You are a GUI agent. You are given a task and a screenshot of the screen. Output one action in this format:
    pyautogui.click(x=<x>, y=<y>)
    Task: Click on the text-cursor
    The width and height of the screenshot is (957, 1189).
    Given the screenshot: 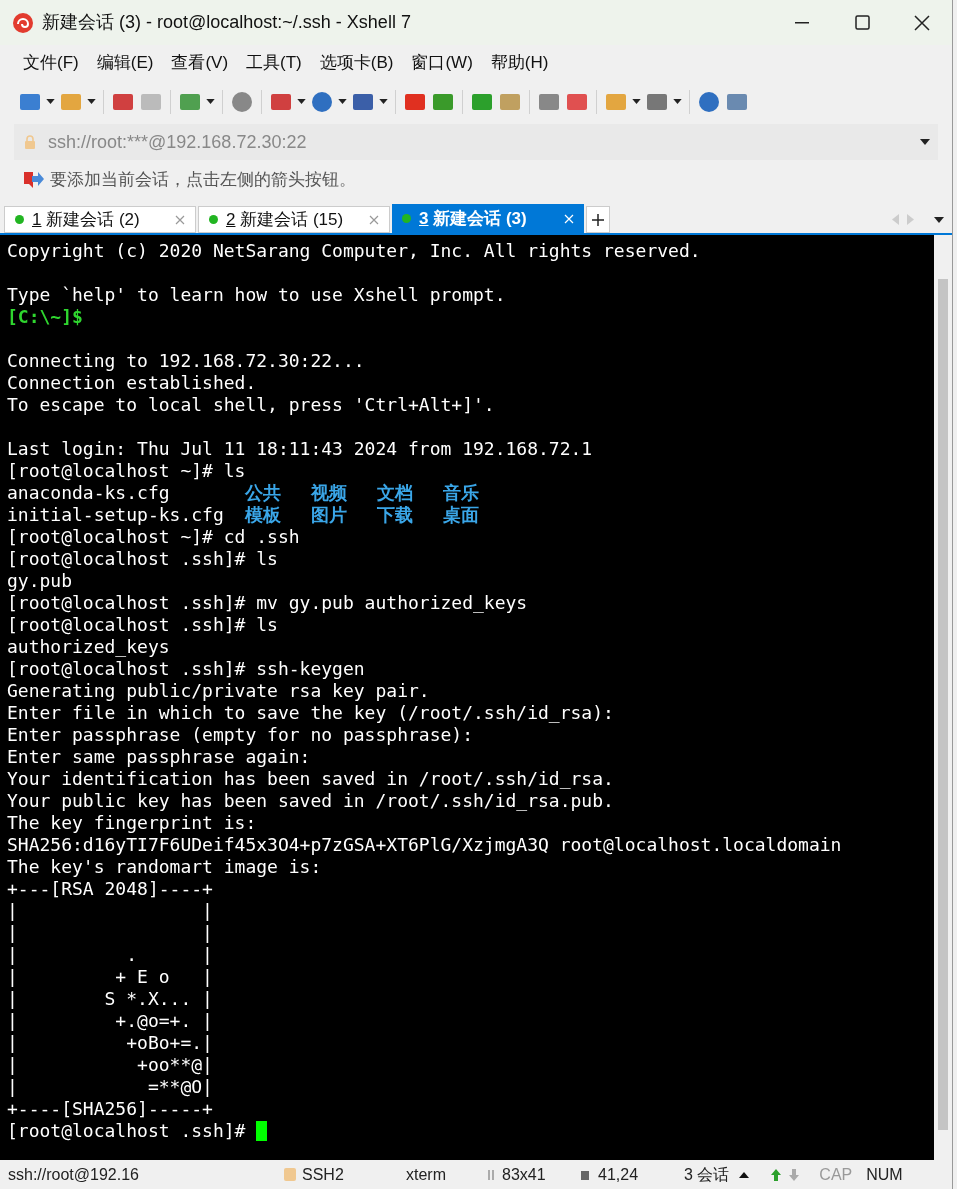 What is the action you would take?
    pyautogui.click(x=262, y=1131)
    